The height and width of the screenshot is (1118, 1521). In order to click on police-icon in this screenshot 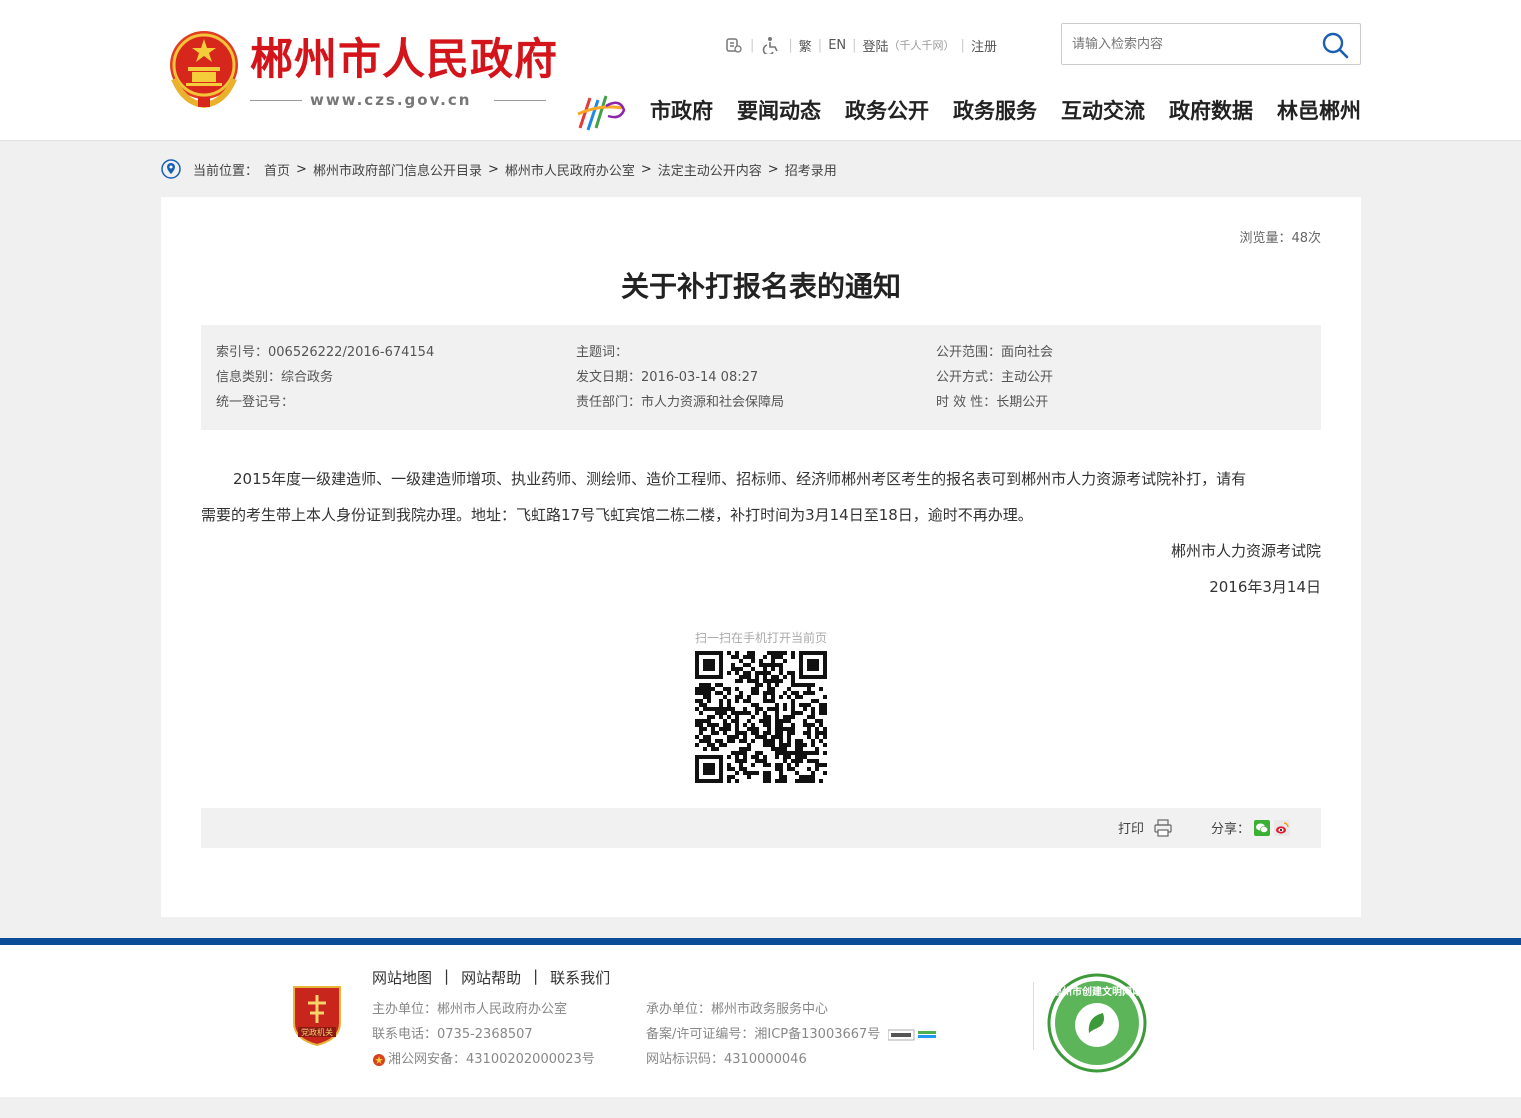, I will do `click(379, 1059)`.